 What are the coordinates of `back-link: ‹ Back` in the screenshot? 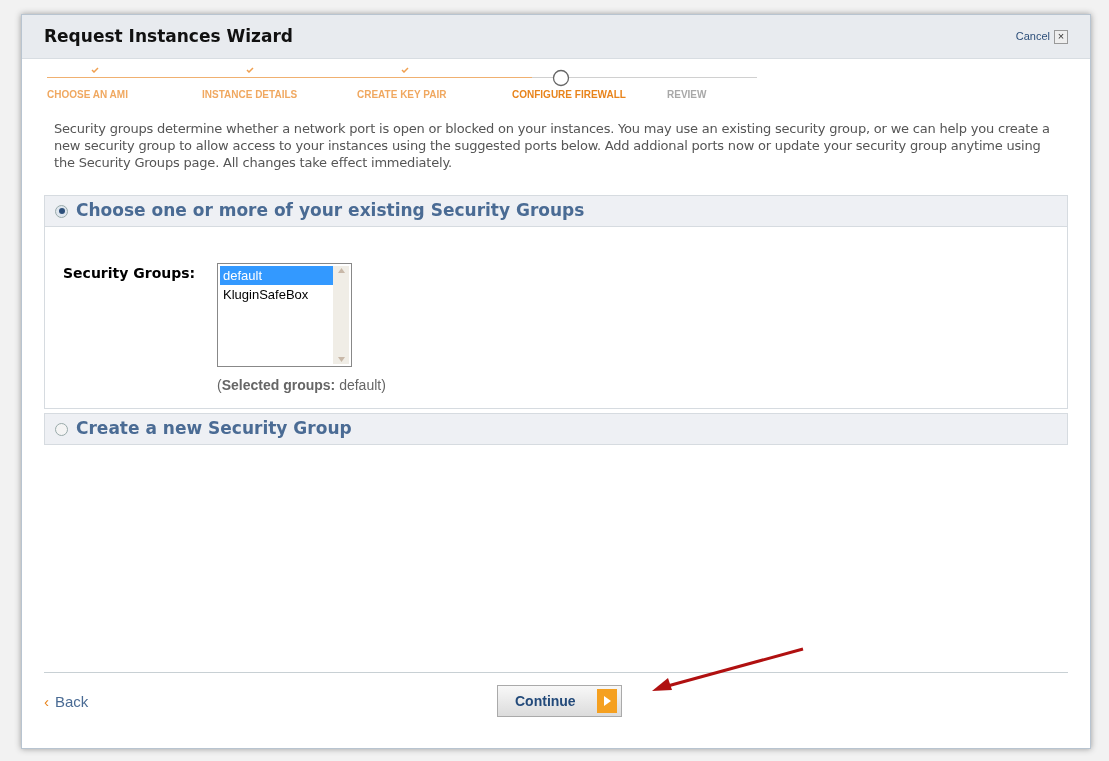 It's located at (66, 702).